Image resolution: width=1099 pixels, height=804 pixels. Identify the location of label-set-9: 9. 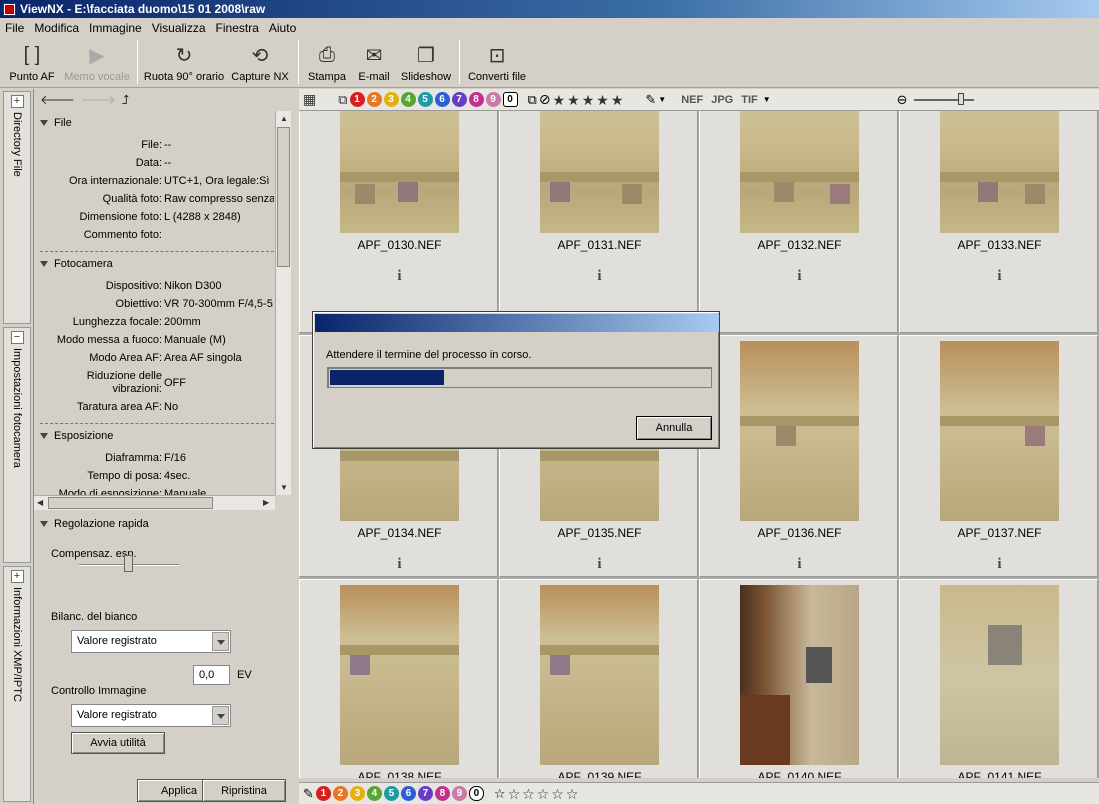
(459, 793).